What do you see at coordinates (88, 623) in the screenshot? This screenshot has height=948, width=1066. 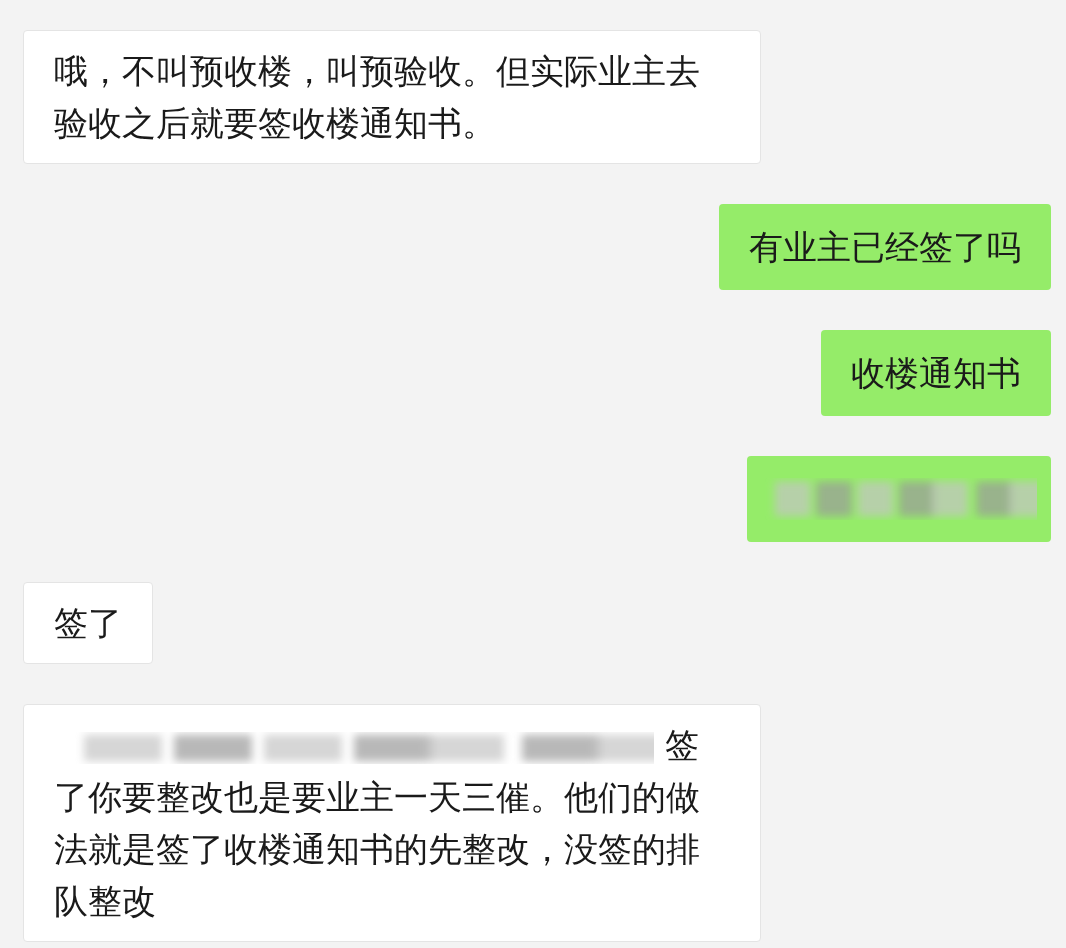 I see `message-bubble: 签了` at bounding box center [88, 623].